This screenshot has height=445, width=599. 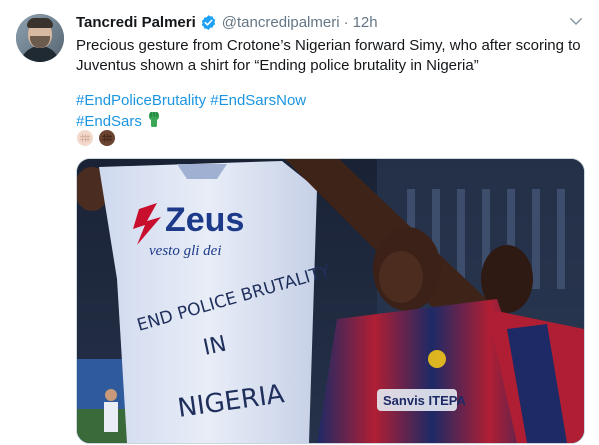 I want to click on dark-fist-icon, so click(x=107, y=138).